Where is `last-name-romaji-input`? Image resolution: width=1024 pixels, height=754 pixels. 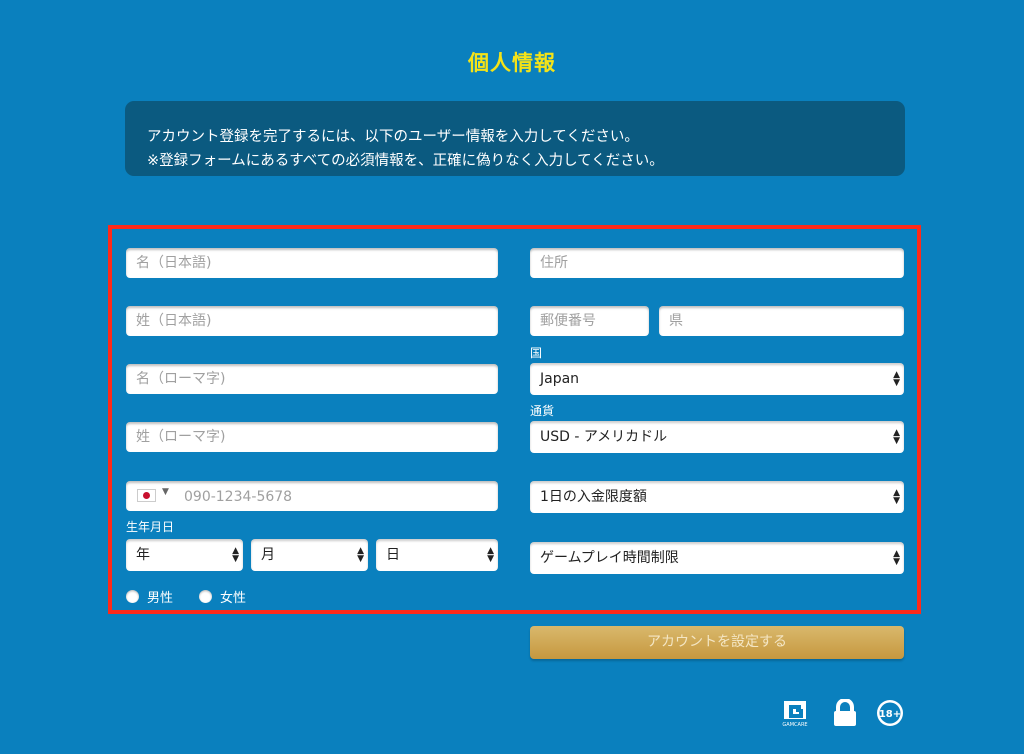 last-name-romaji-input is located at coordinates (312, 437).